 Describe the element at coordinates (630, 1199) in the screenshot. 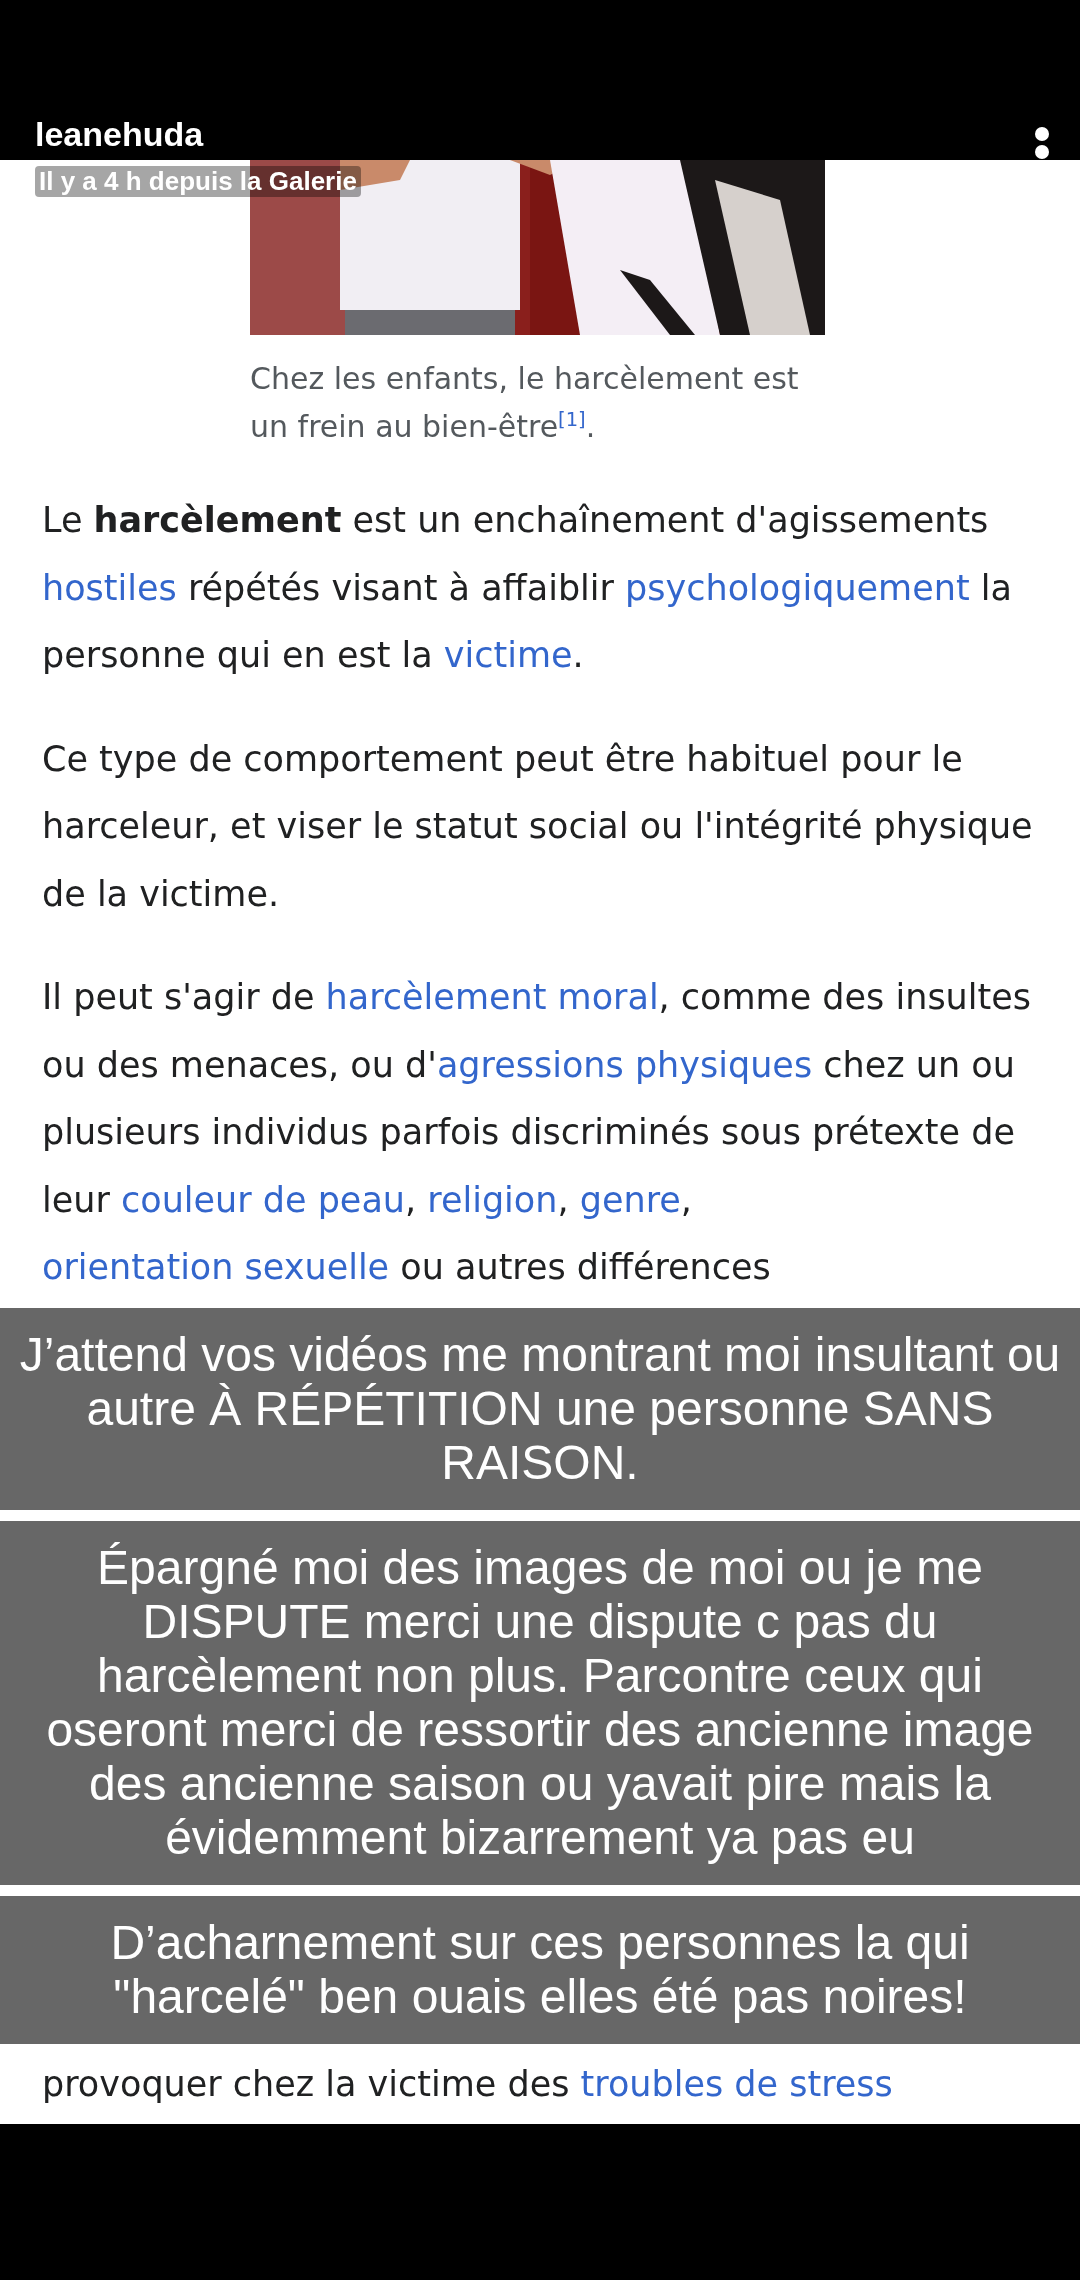

I see `article-link: genre` at that location.